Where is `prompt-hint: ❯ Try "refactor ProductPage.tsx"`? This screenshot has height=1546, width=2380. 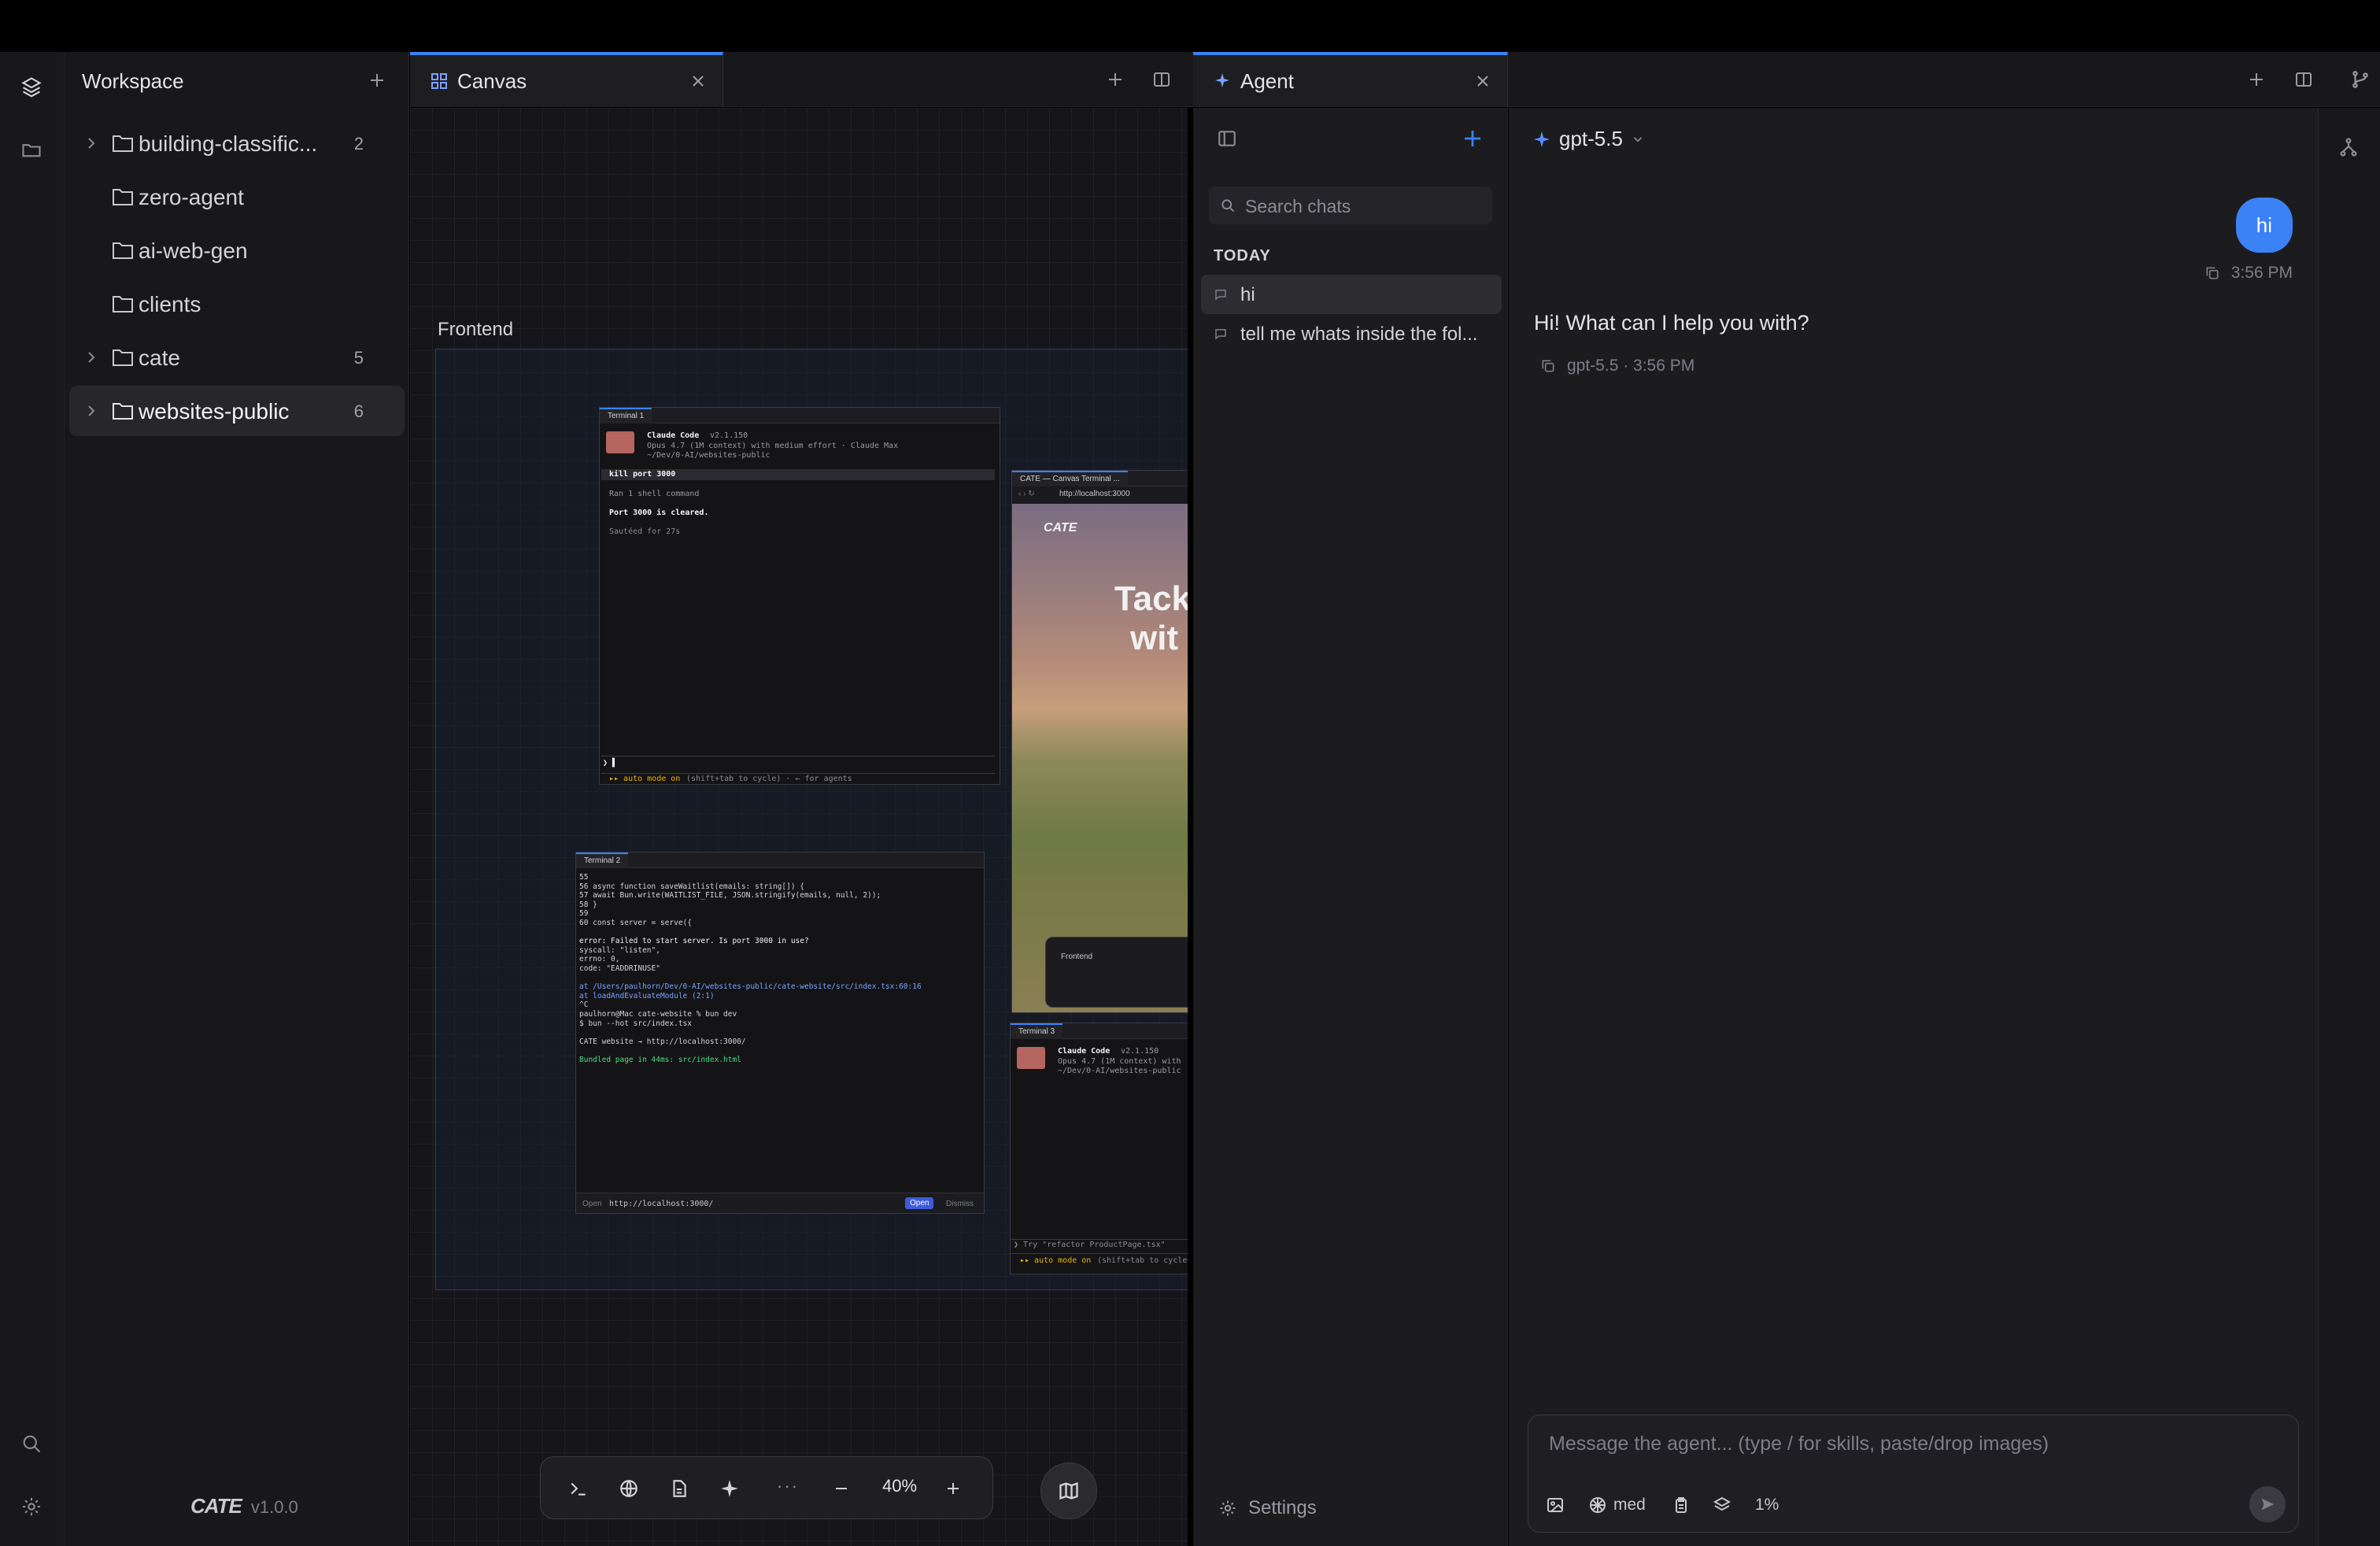 prompt-hint: ❯ Try "refactor ProductPage.tsx" is located at coordinates (1090, 1245).